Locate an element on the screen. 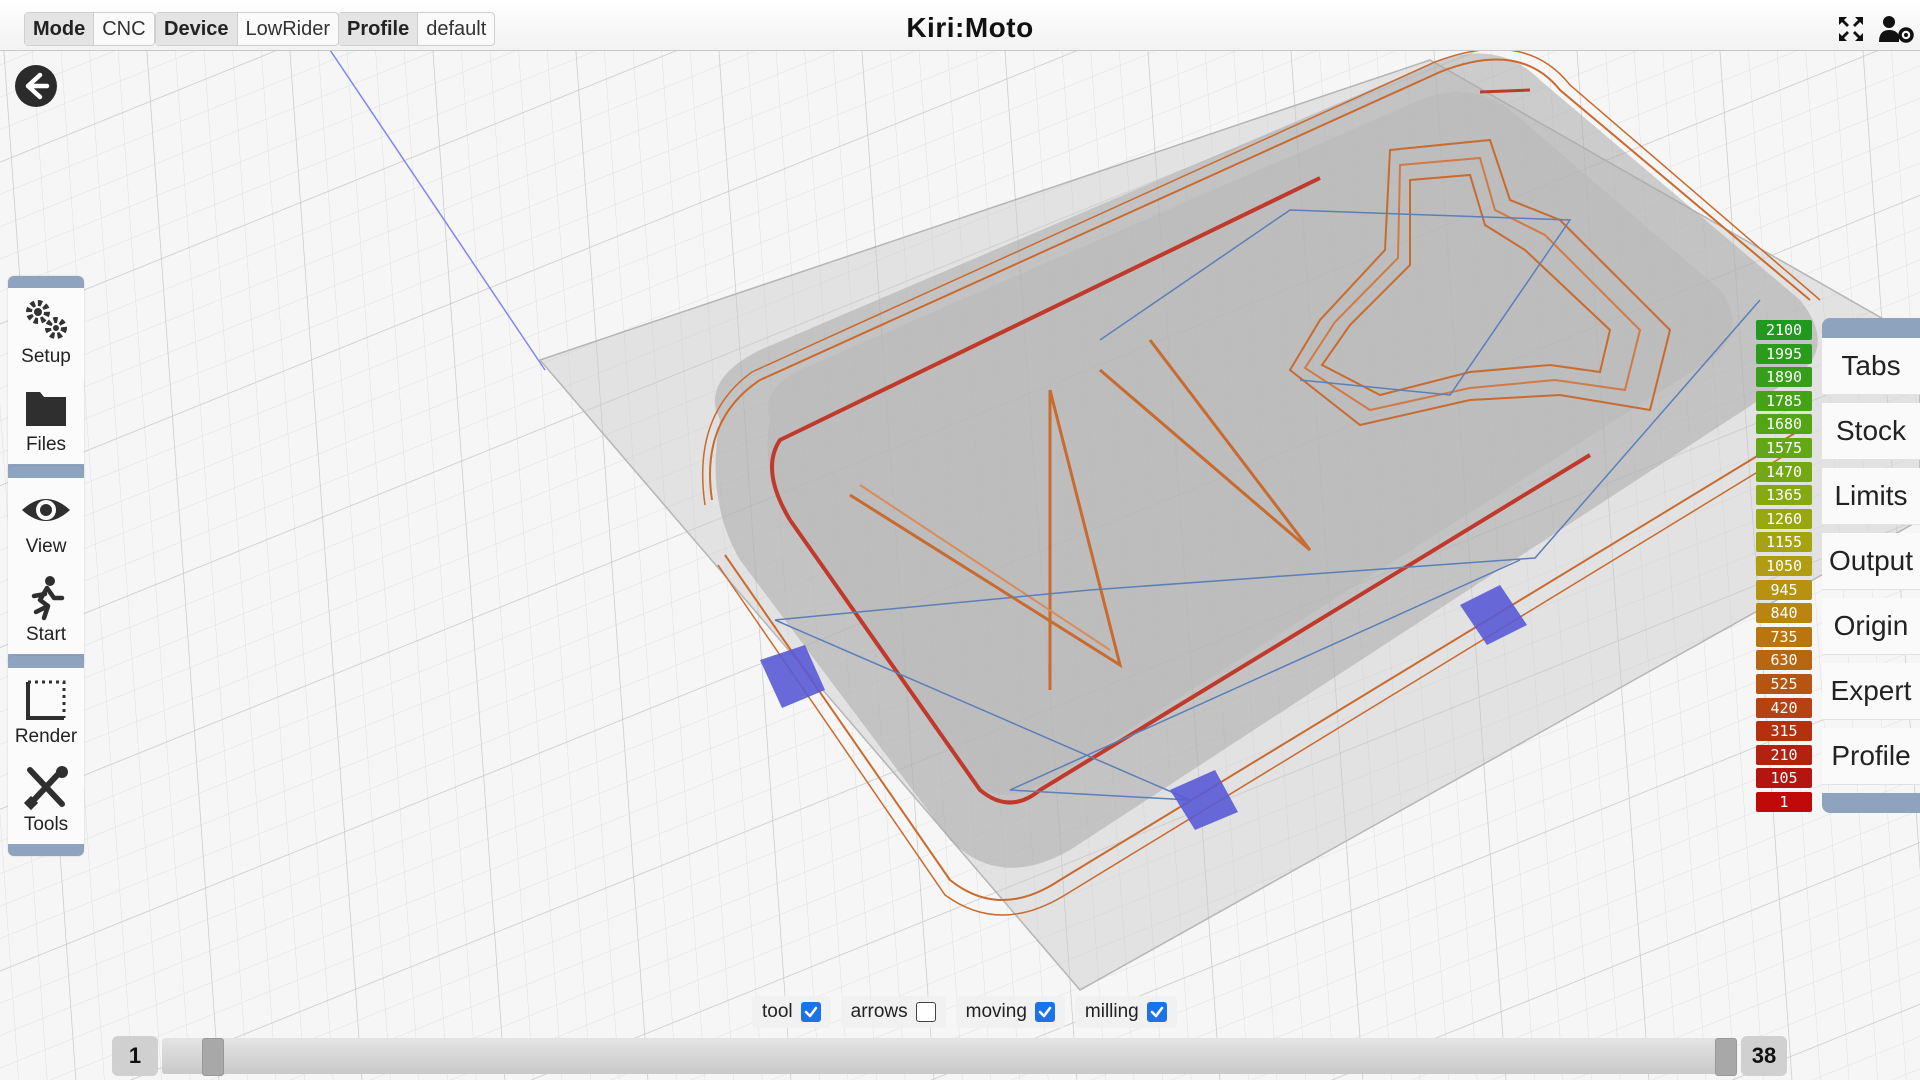  speed-chip: 1785 is located at coordinates (1784, 400).